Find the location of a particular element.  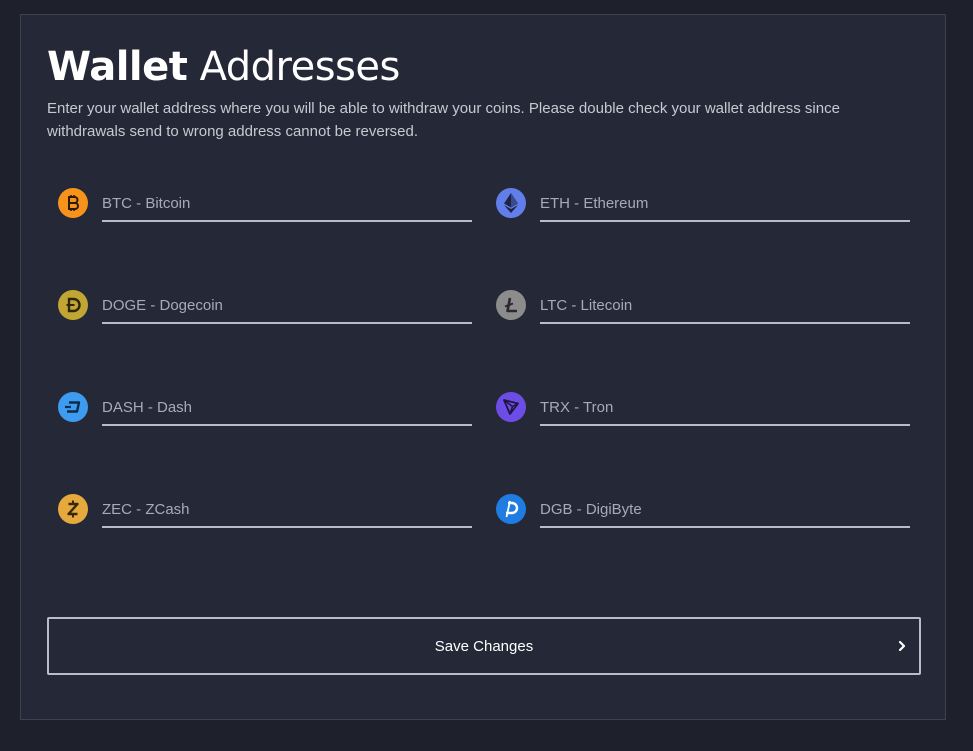

wallet-field-btc is located at coordinates (266, 209).